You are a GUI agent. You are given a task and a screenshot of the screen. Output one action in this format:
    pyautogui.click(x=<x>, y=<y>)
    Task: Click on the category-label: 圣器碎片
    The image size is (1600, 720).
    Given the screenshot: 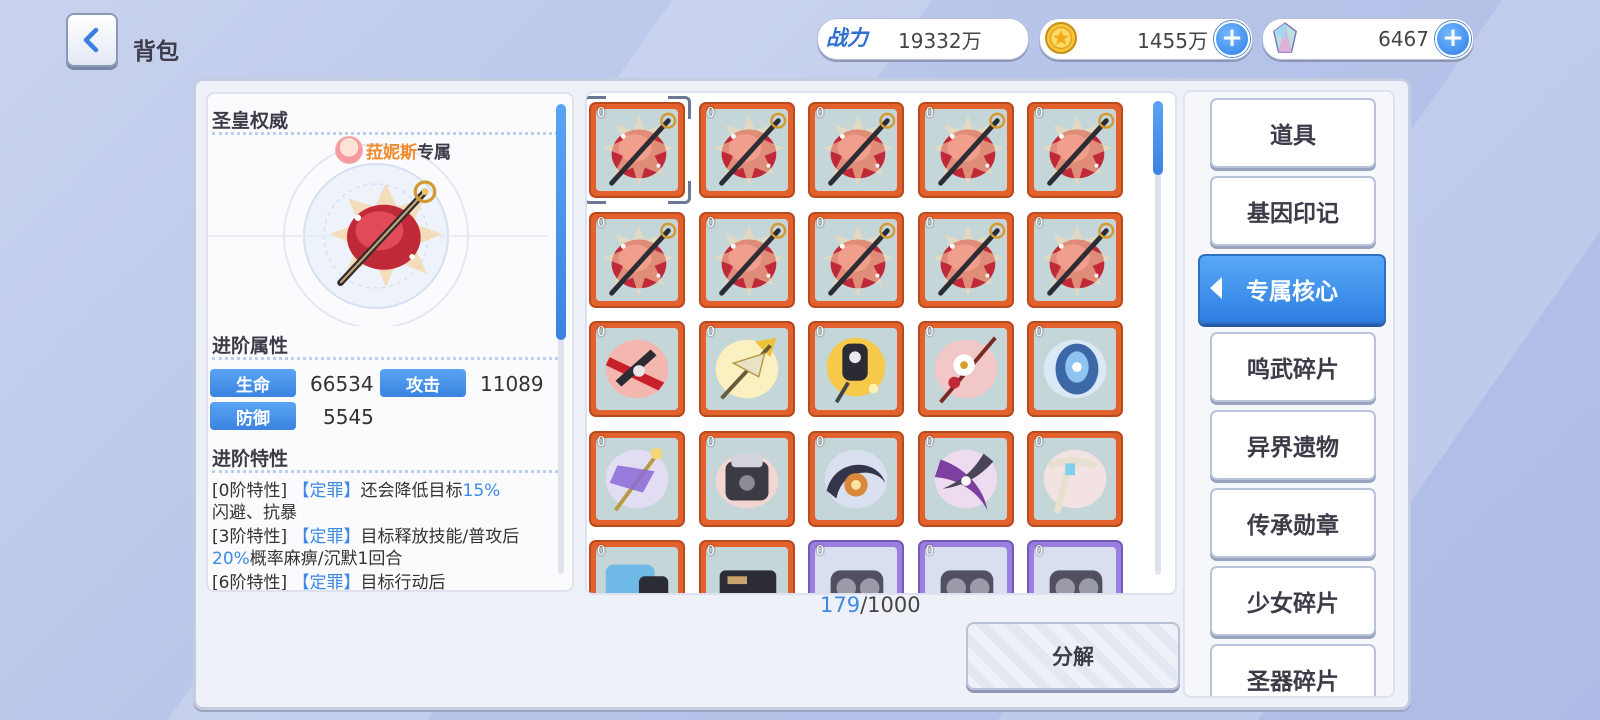 What is the action you would take?
    pyautogui.click(x=1293, y=682)
    